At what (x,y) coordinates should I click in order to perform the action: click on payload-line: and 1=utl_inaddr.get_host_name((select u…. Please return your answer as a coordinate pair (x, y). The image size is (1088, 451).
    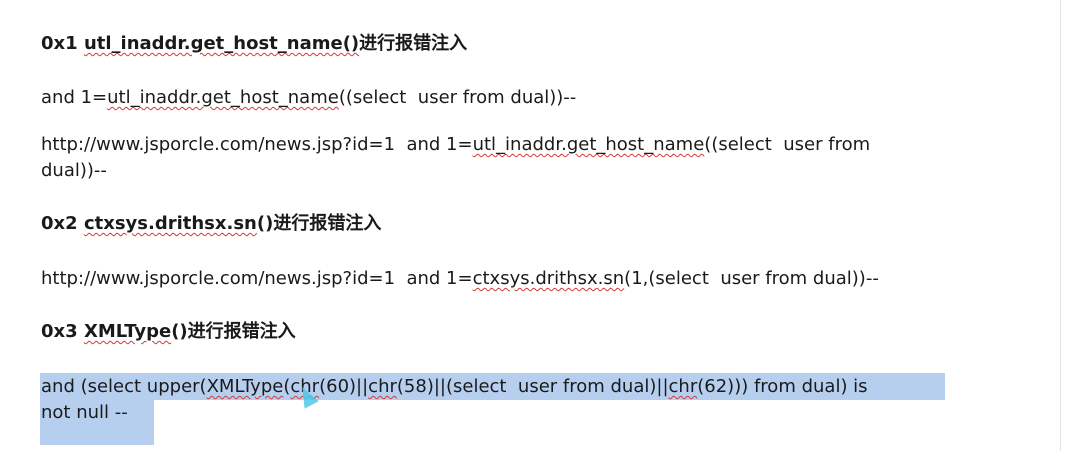
    Looking at the image, I should click on (309, 97).